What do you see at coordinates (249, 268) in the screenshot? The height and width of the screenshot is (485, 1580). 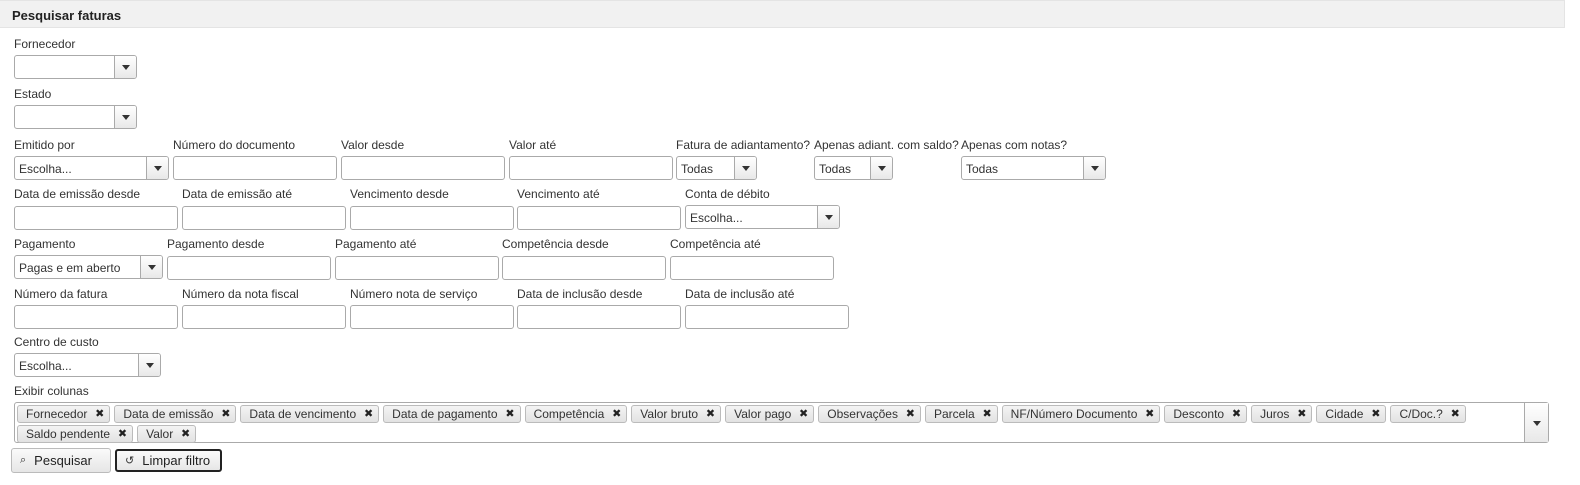 I see `pagamento-desde-input` at bounding box center [249, 268].